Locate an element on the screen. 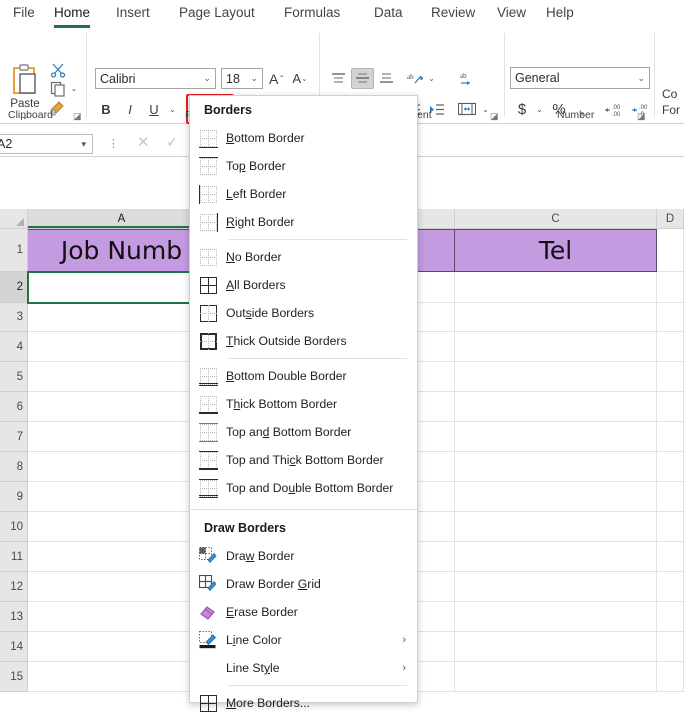 This screenshot has width=684, height=720. italic-button: I is located at coordinates (130, 109).